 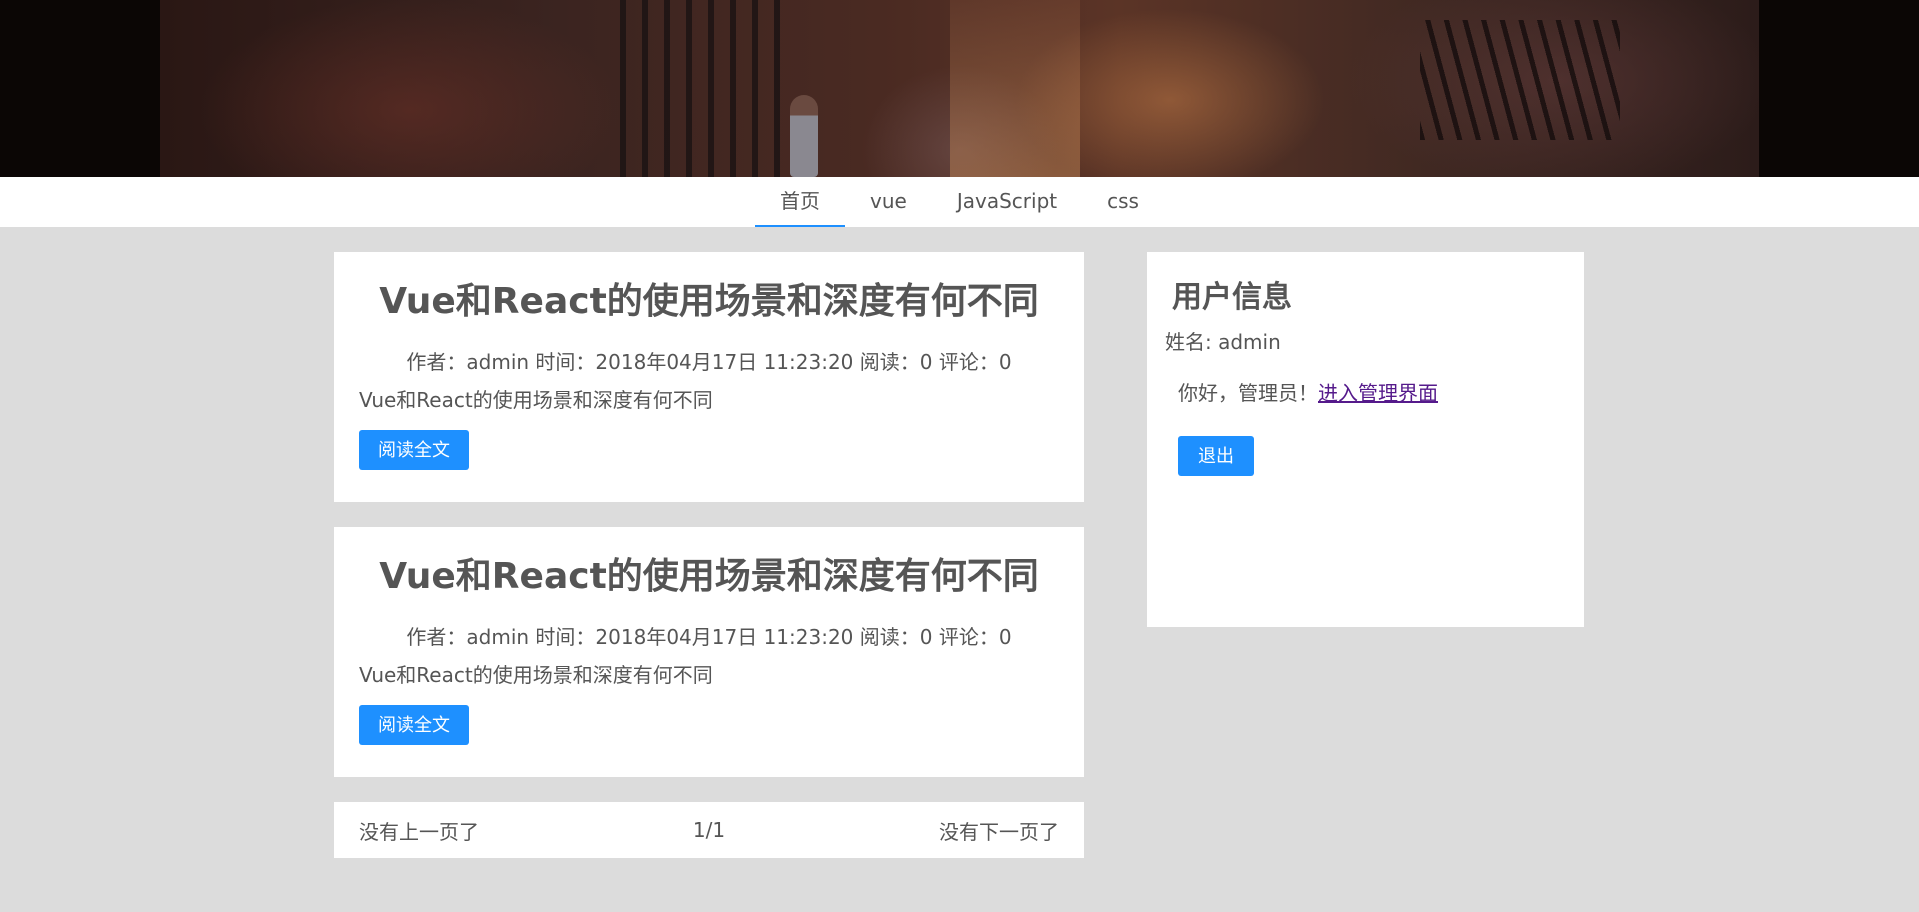 What do you see at coordinates (804, 136) in the screenshot?
I see `banner-figure` at bounding box center [804, 136].